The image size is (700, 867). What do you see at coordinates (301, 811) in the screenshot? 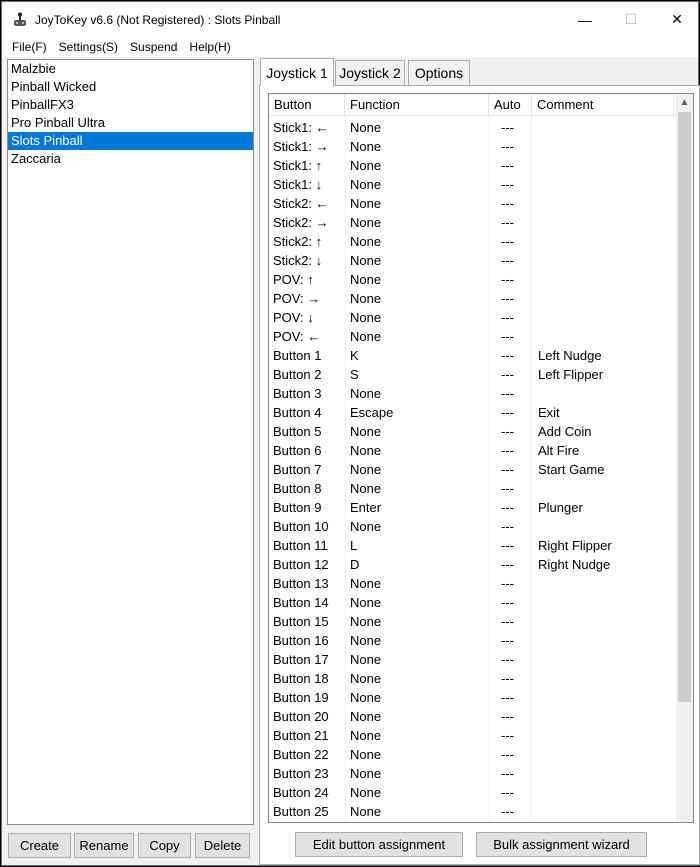
I see `row-button-cell: Button 25` at bounding box center [301, 811].